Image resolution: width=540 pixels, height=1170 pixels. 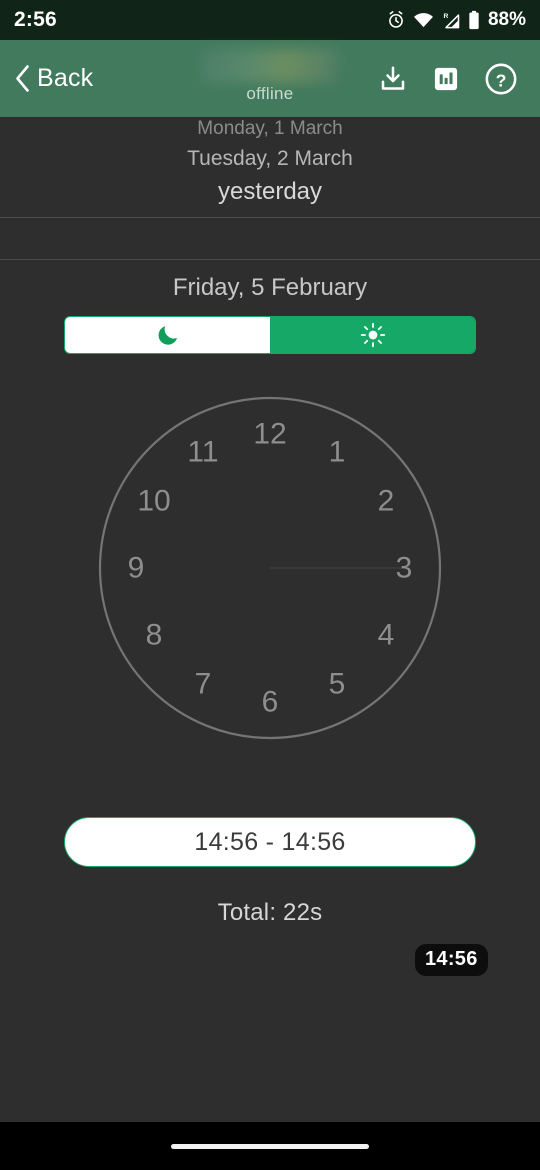 What do you see at coordinates (270, 127) in the screenshot?
I see `date-row: Monday, 1 March` at bounding box center [270, 127].